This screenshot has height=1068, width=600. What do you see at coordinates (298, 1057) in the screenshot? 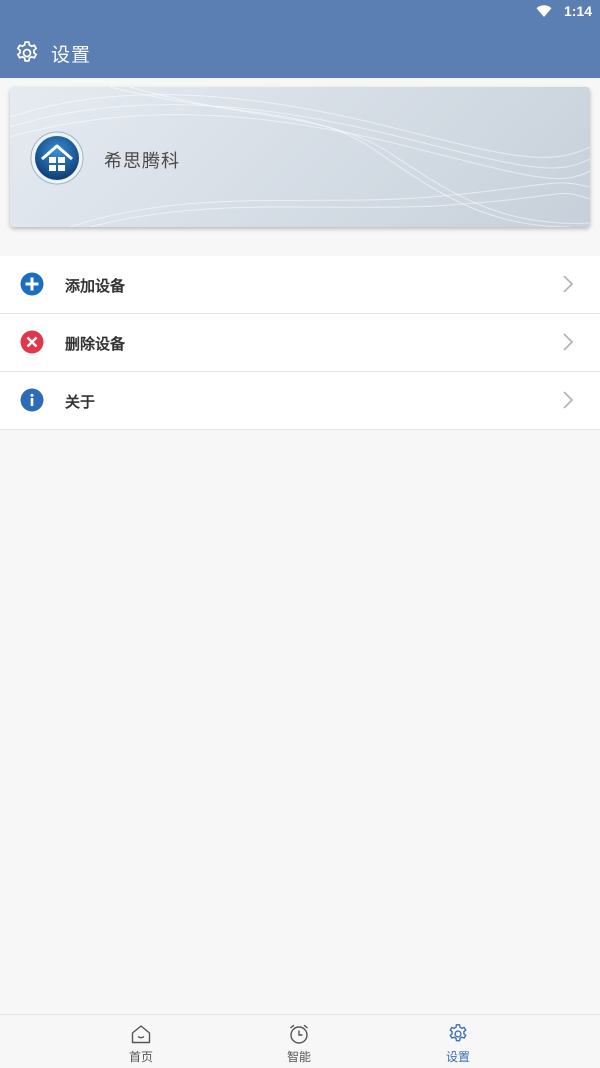
I see `tab-label: 智能` at bounding box center [298, 1057].